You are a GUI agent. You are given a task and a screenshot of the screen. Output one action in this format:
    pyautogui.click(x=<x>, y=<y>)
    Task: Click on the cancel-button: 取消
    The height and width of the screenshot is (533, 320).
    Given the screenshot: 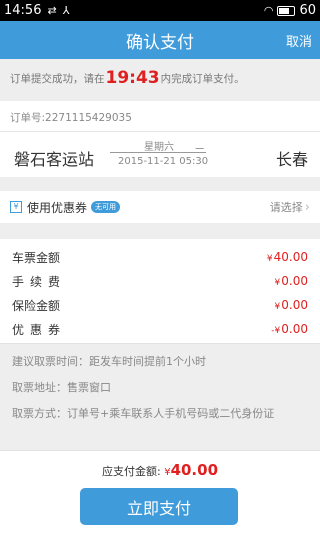 What is the action you would take?
    pyautogui.click(x=299, y=40)
    